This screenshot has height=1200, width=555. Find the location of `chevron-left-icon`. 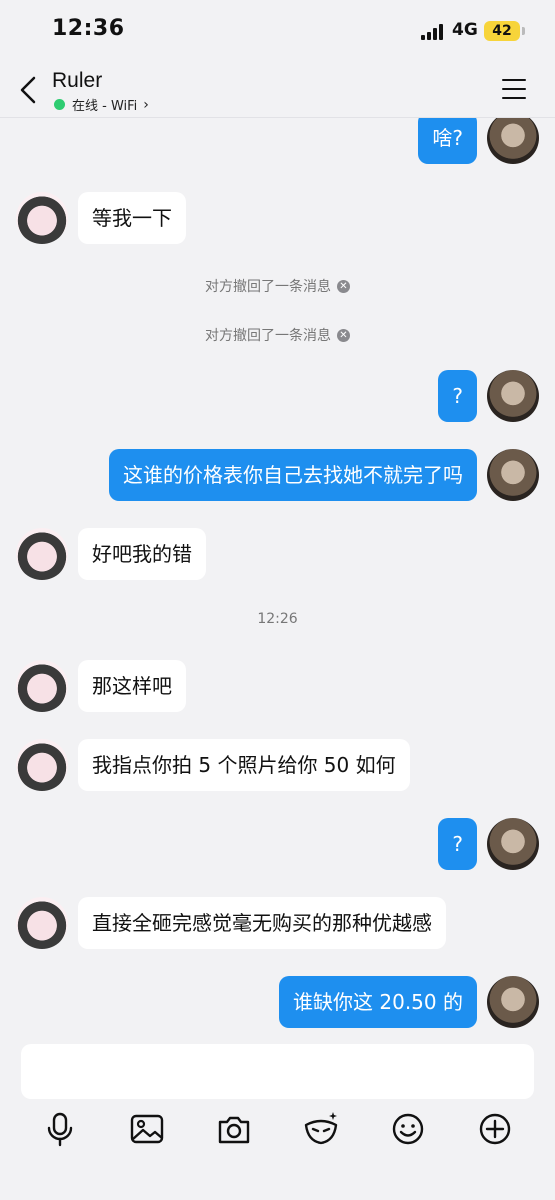

chevron-left-icon is located at coordinates (28, 90).